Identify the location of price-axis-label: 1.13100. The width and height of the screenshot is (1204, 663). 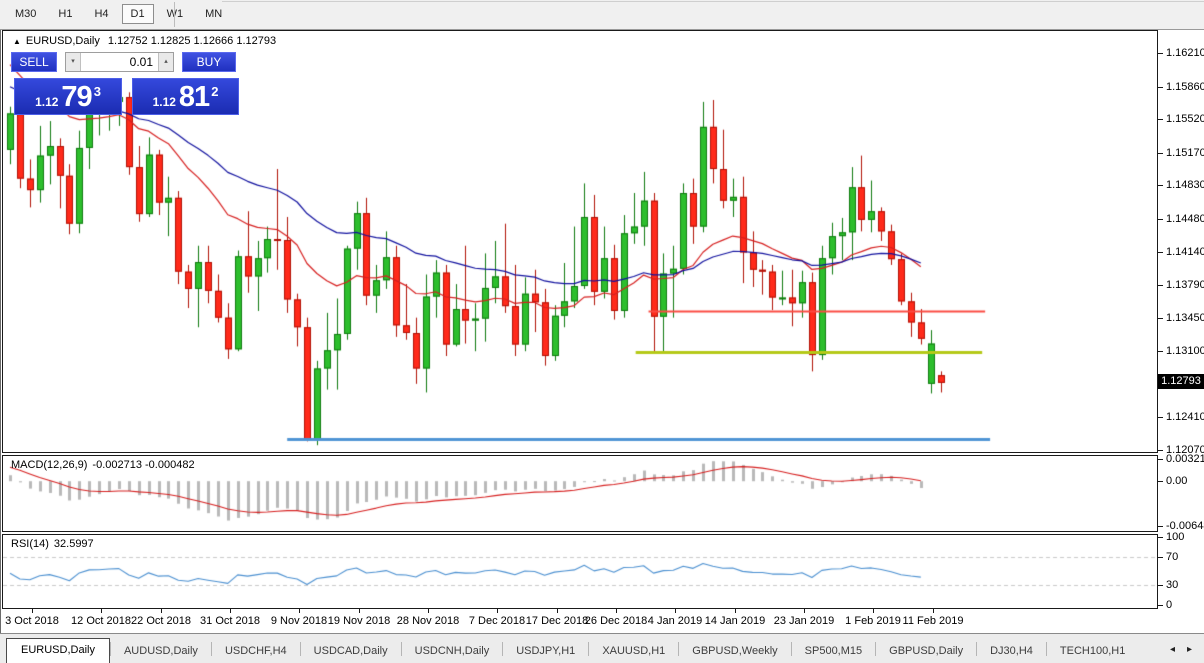
(1185, 351).